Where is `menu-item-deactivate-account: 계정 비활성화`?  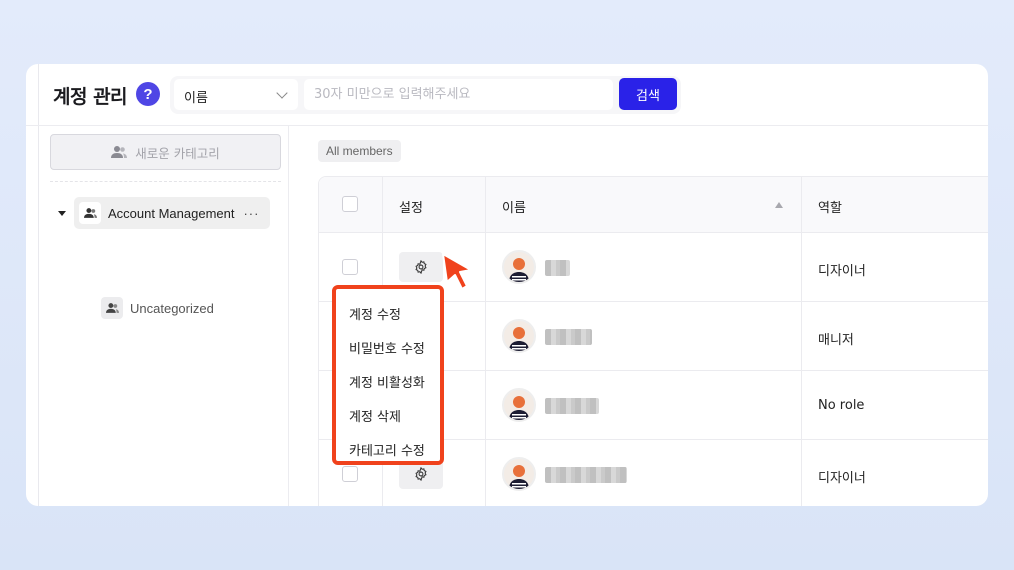
menu-item-deactivate-account: 계정 비활성화 is located at coordinates (388, 381).